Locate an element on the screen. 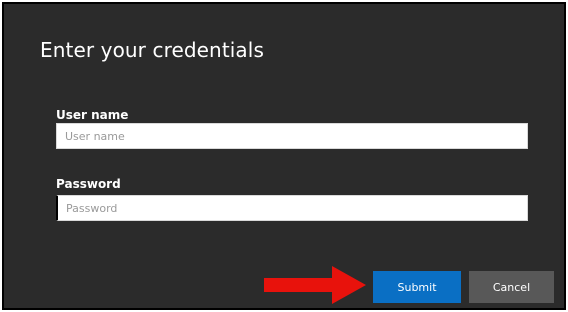 This screenshot has width=568, height=312. password-input is located at coordinates (292, 208).